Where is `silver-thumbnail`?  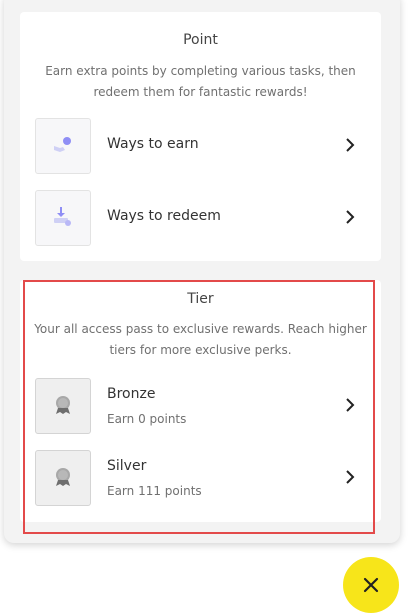 silver-thumbnail is located at coordinates (63, 478).